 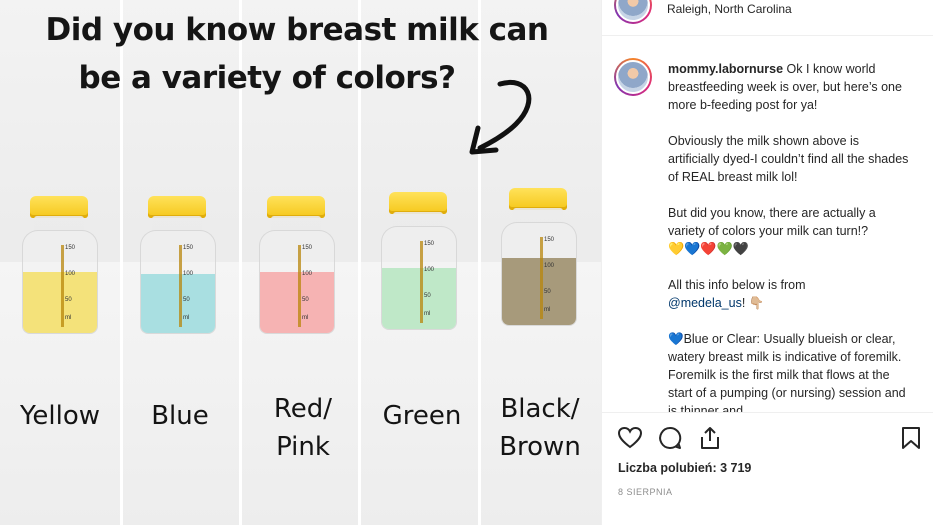 What do you see at coordinates (297, 30) in the screenshot?
I see `headline-line-1: Did you know breast milk can` at bounding box center [297, 30].